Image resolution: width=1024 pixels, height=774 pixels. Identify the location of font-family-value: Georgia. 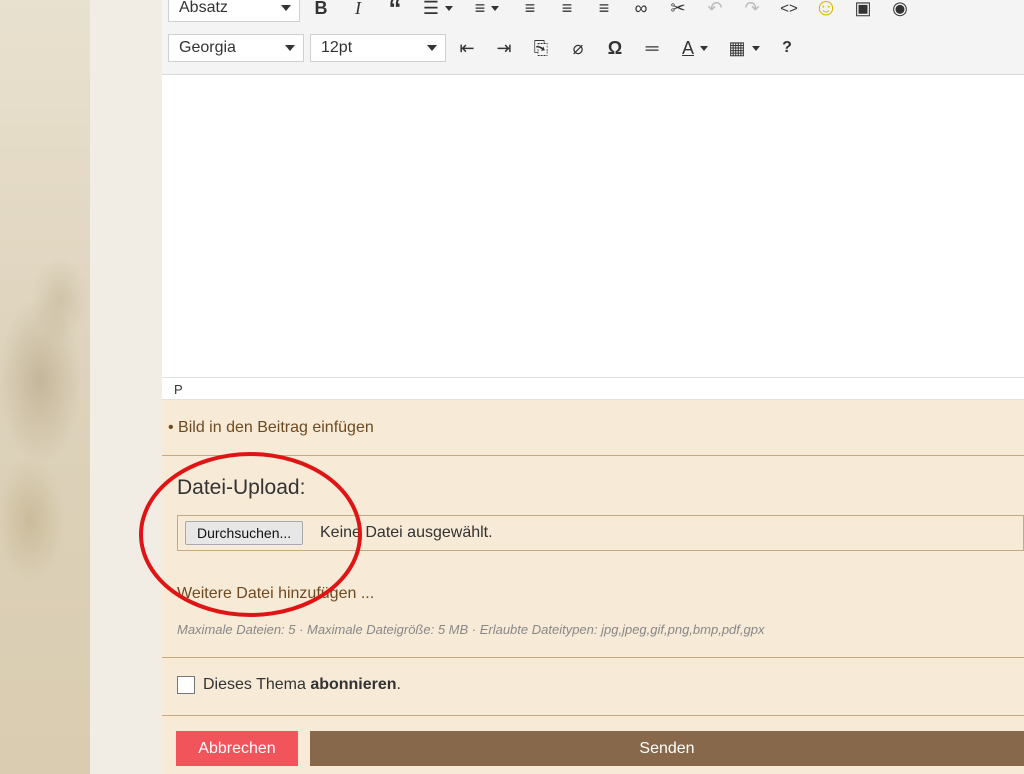
(207, 47).